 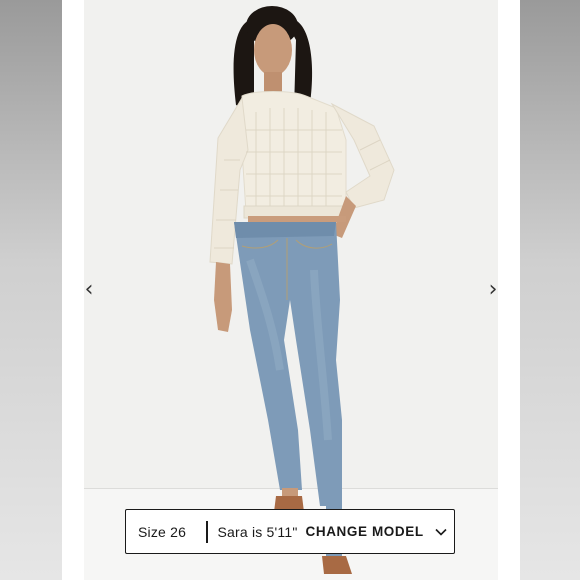 I want to click on right-shoe, so click(x=337, y=565).